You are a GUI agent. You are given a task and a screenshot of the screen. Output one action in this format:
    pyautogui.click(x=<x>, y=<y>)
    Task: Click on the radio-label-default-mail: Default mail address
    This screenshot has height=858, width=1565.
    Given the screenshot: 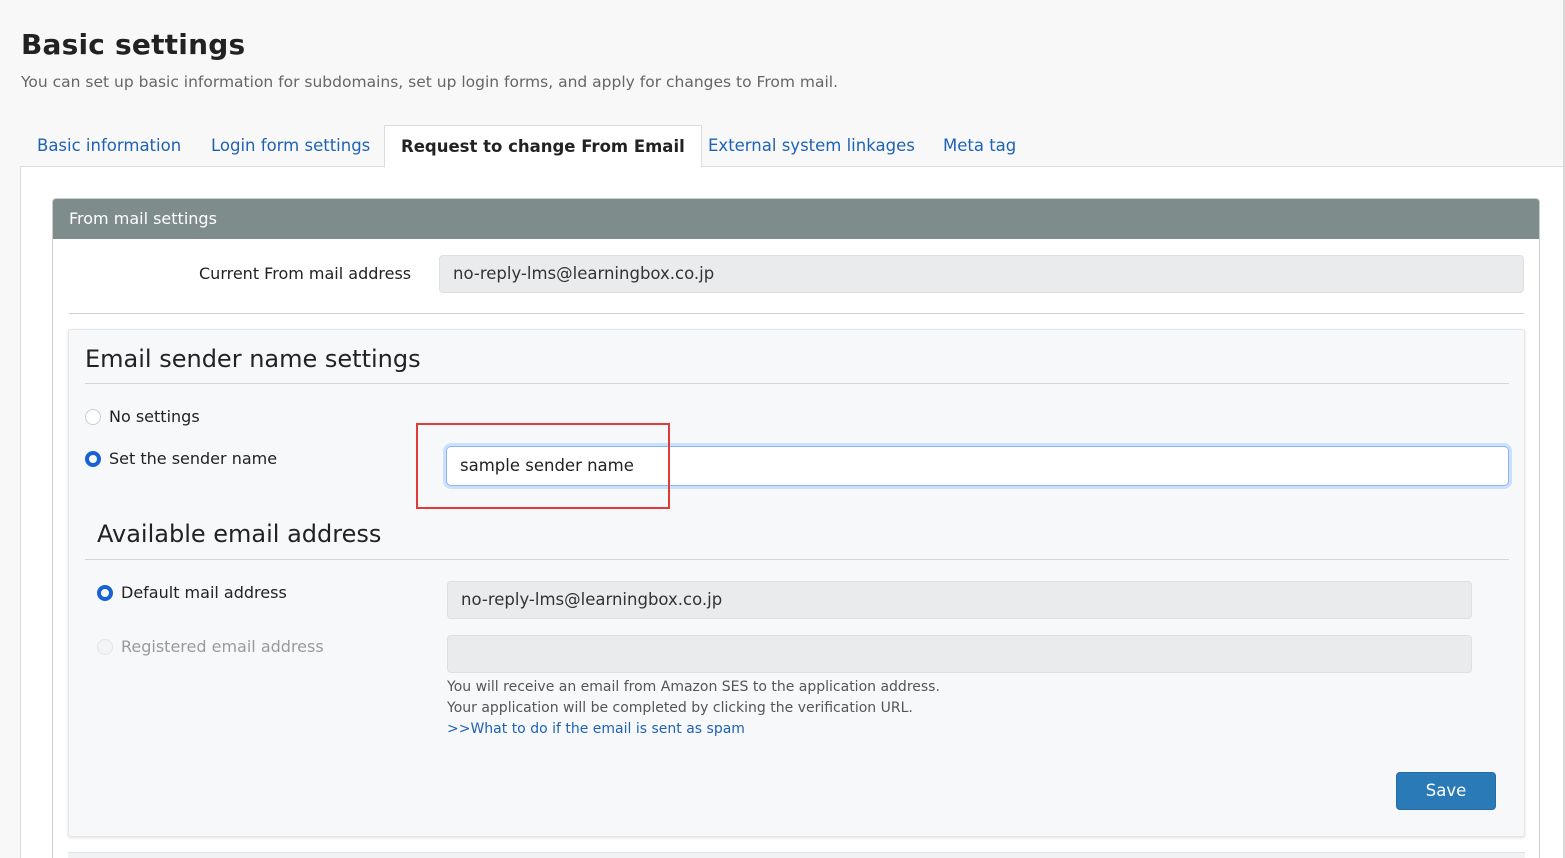 What is the action you would take?
    pyautogui.click(x=204, y=592)
    